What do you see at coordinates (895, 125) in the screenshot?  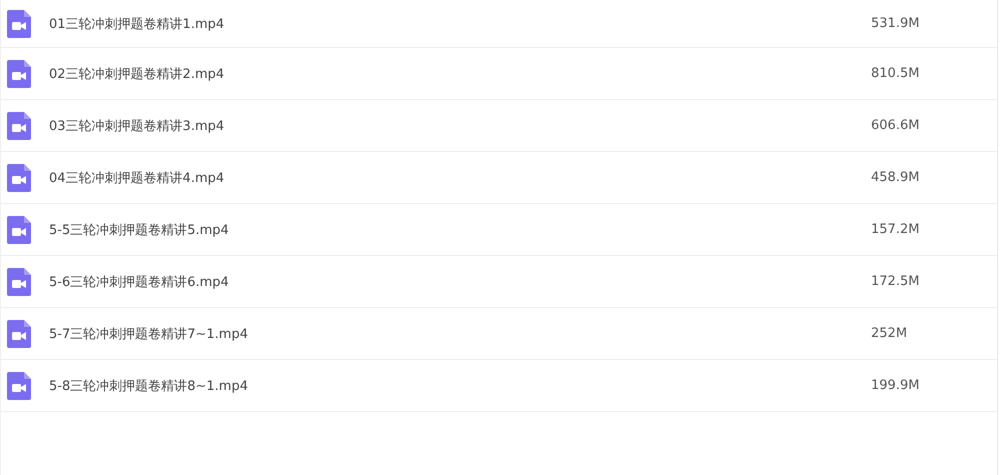 I see `file-size: 606.6M` at bounding box center [895, 125].